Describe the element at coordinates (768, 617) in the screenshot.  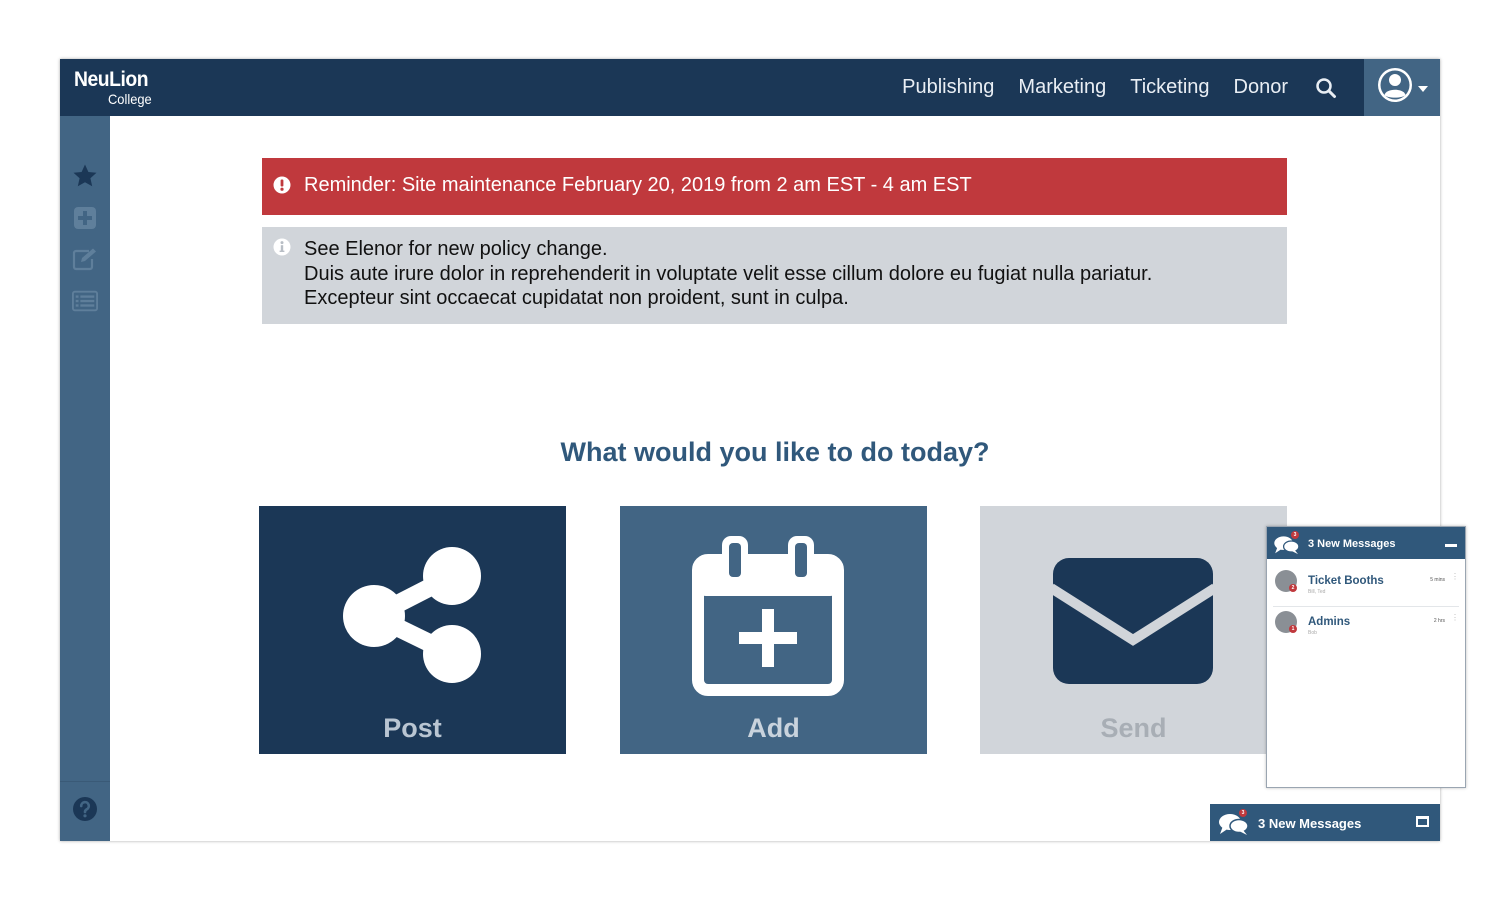
I see `calendar-plus-icon` at that location.